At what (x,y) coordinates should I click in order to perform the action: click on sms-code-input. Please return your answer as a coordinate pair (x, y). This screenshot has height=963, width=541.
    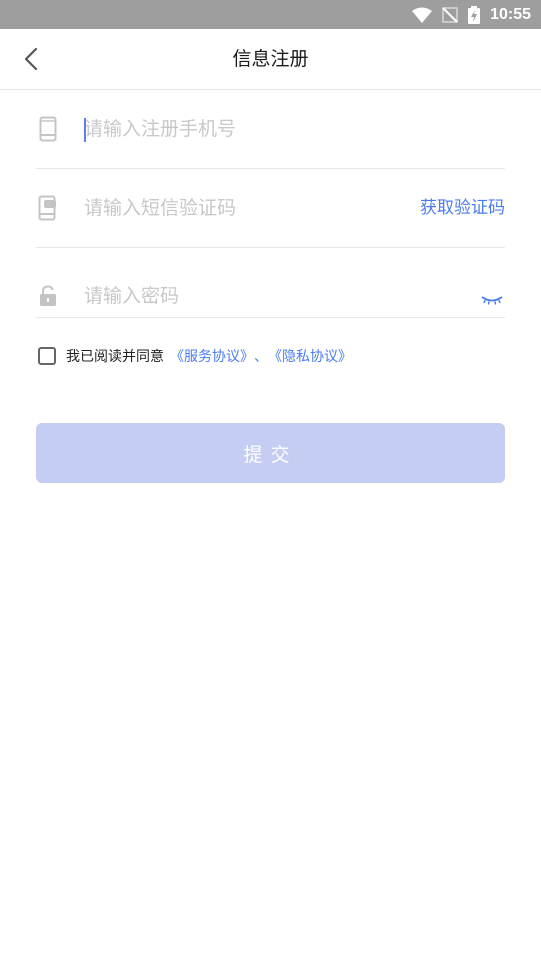
    Looking at the image, I should click on (239, 208).